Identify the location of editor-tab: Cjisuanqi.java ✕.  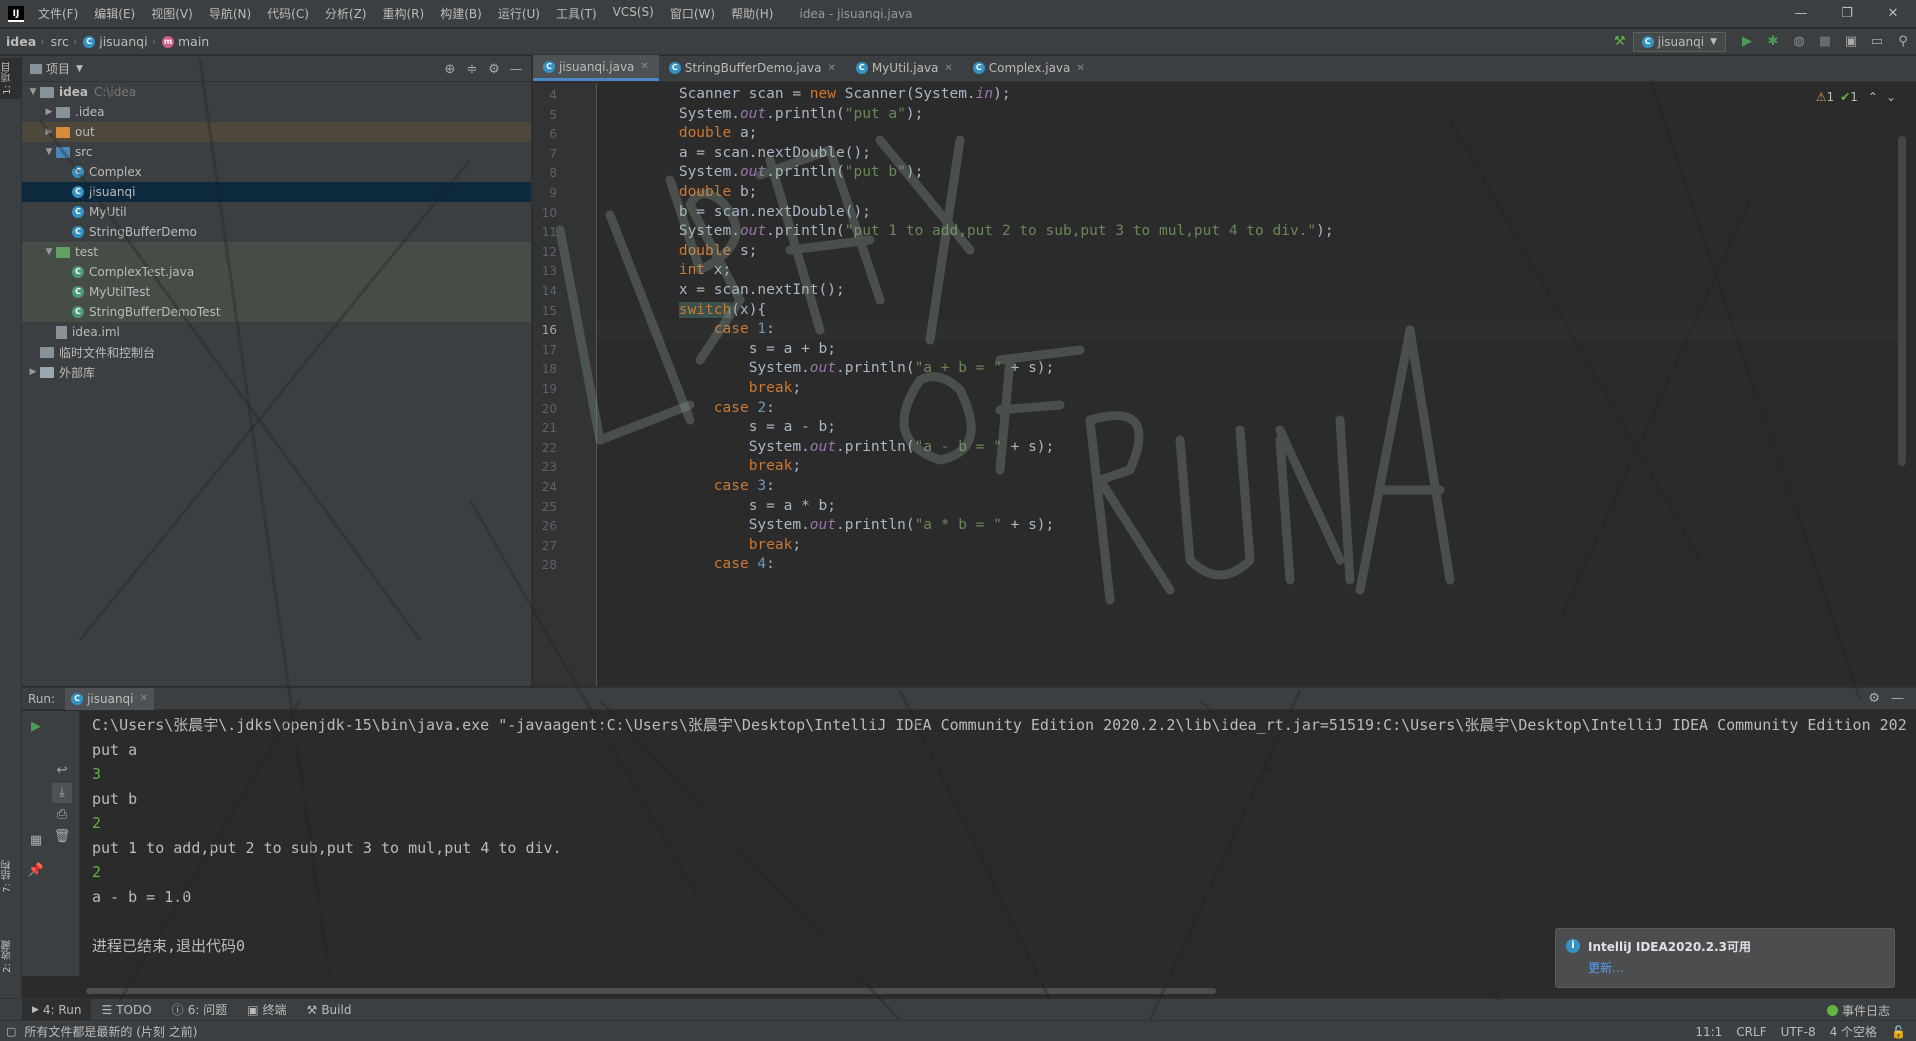
(596, 68).